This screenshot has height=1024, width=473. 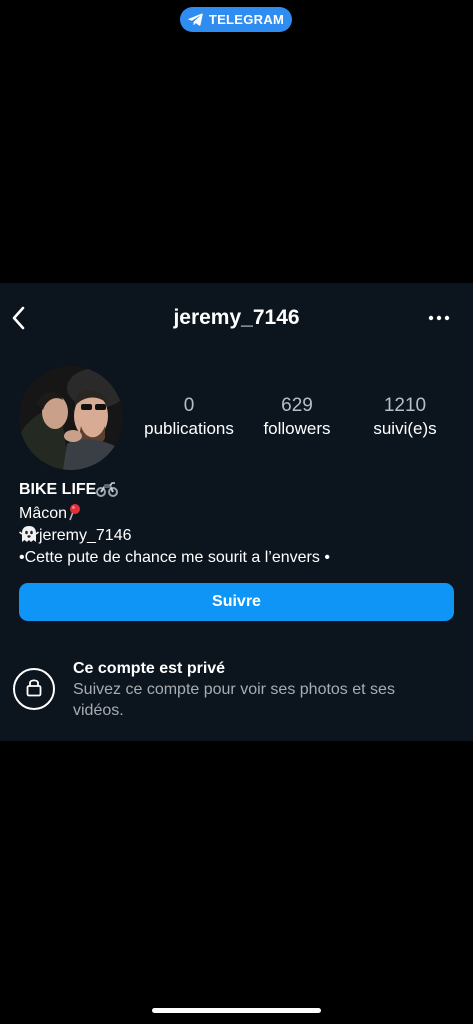 What do you see at coordinates (189, 405) in the screenshot?
I see `stat-posts-value: 0` at bounding box center [189, 405].